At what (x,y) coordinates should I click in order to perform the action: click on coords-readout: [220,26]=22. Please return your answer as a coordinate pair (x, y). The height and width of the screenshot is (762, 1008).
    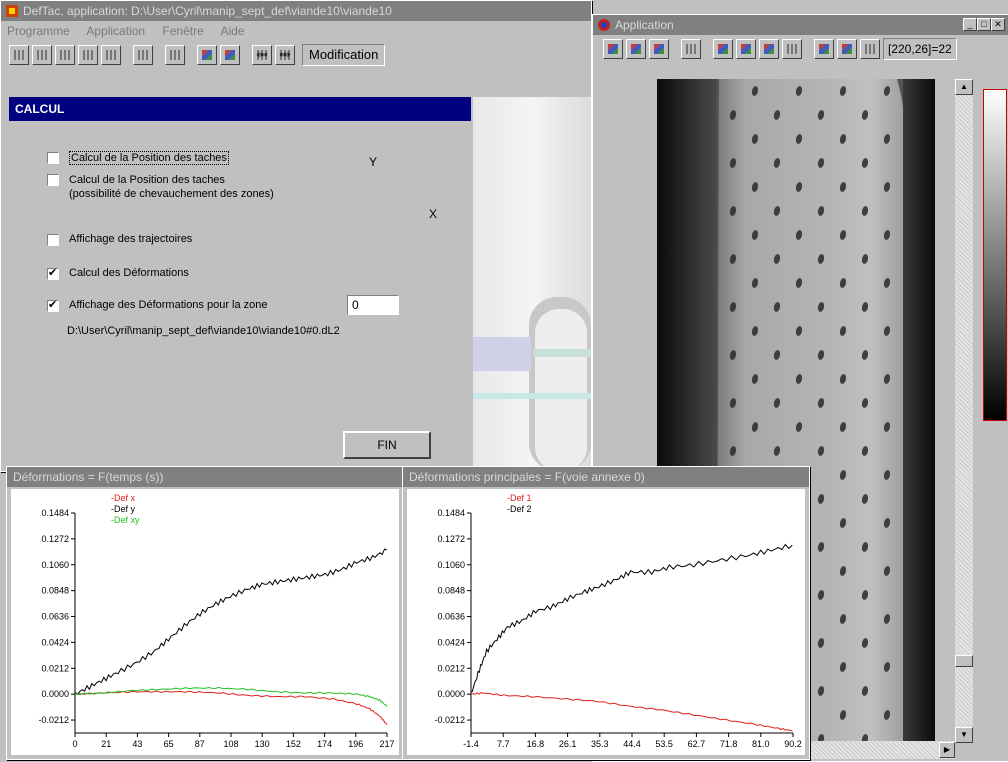
    Looking at the image, I should click on (920, 49).